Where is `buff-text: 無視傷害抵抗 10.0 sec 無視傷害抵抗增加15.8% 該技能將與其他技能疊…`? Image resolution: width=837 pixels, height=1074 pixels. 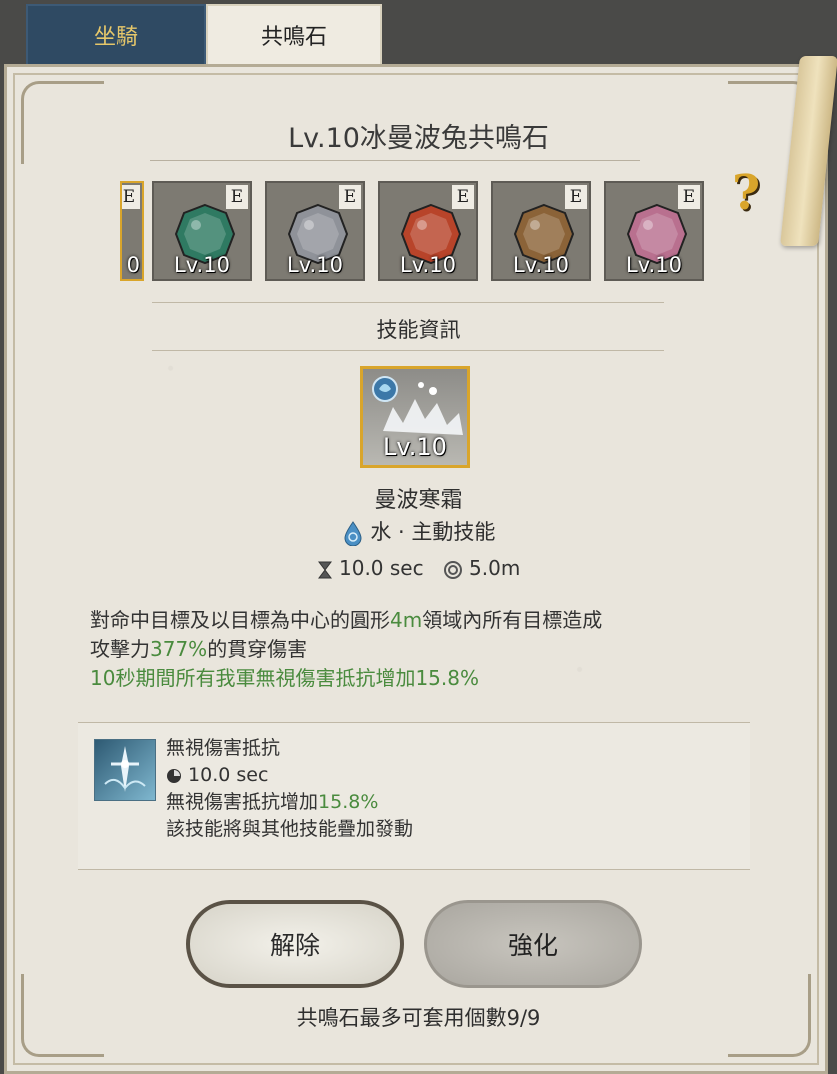 buff-text: 無視傷害抵抗 10.0 sec 無視傷害抵抗增加15.8% 該技能將與其他技能疊… is located at coordinates (289, 789).